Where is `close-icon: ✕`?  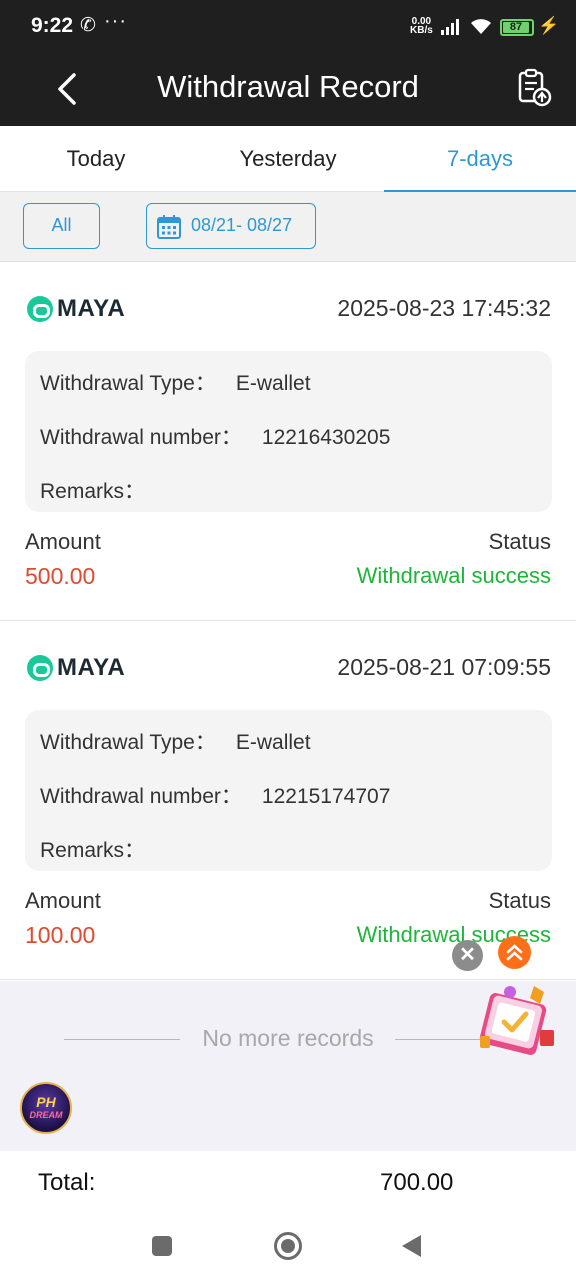 close-icon: ✕ is located at coordinates (467, 955).